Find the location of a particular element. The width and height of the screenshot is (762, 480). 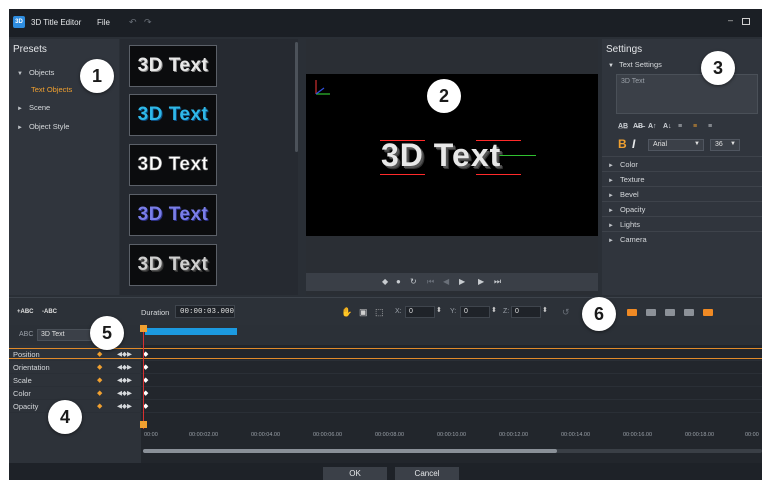

section-opacity: ► Opacity is located at coordinates (682, 208).